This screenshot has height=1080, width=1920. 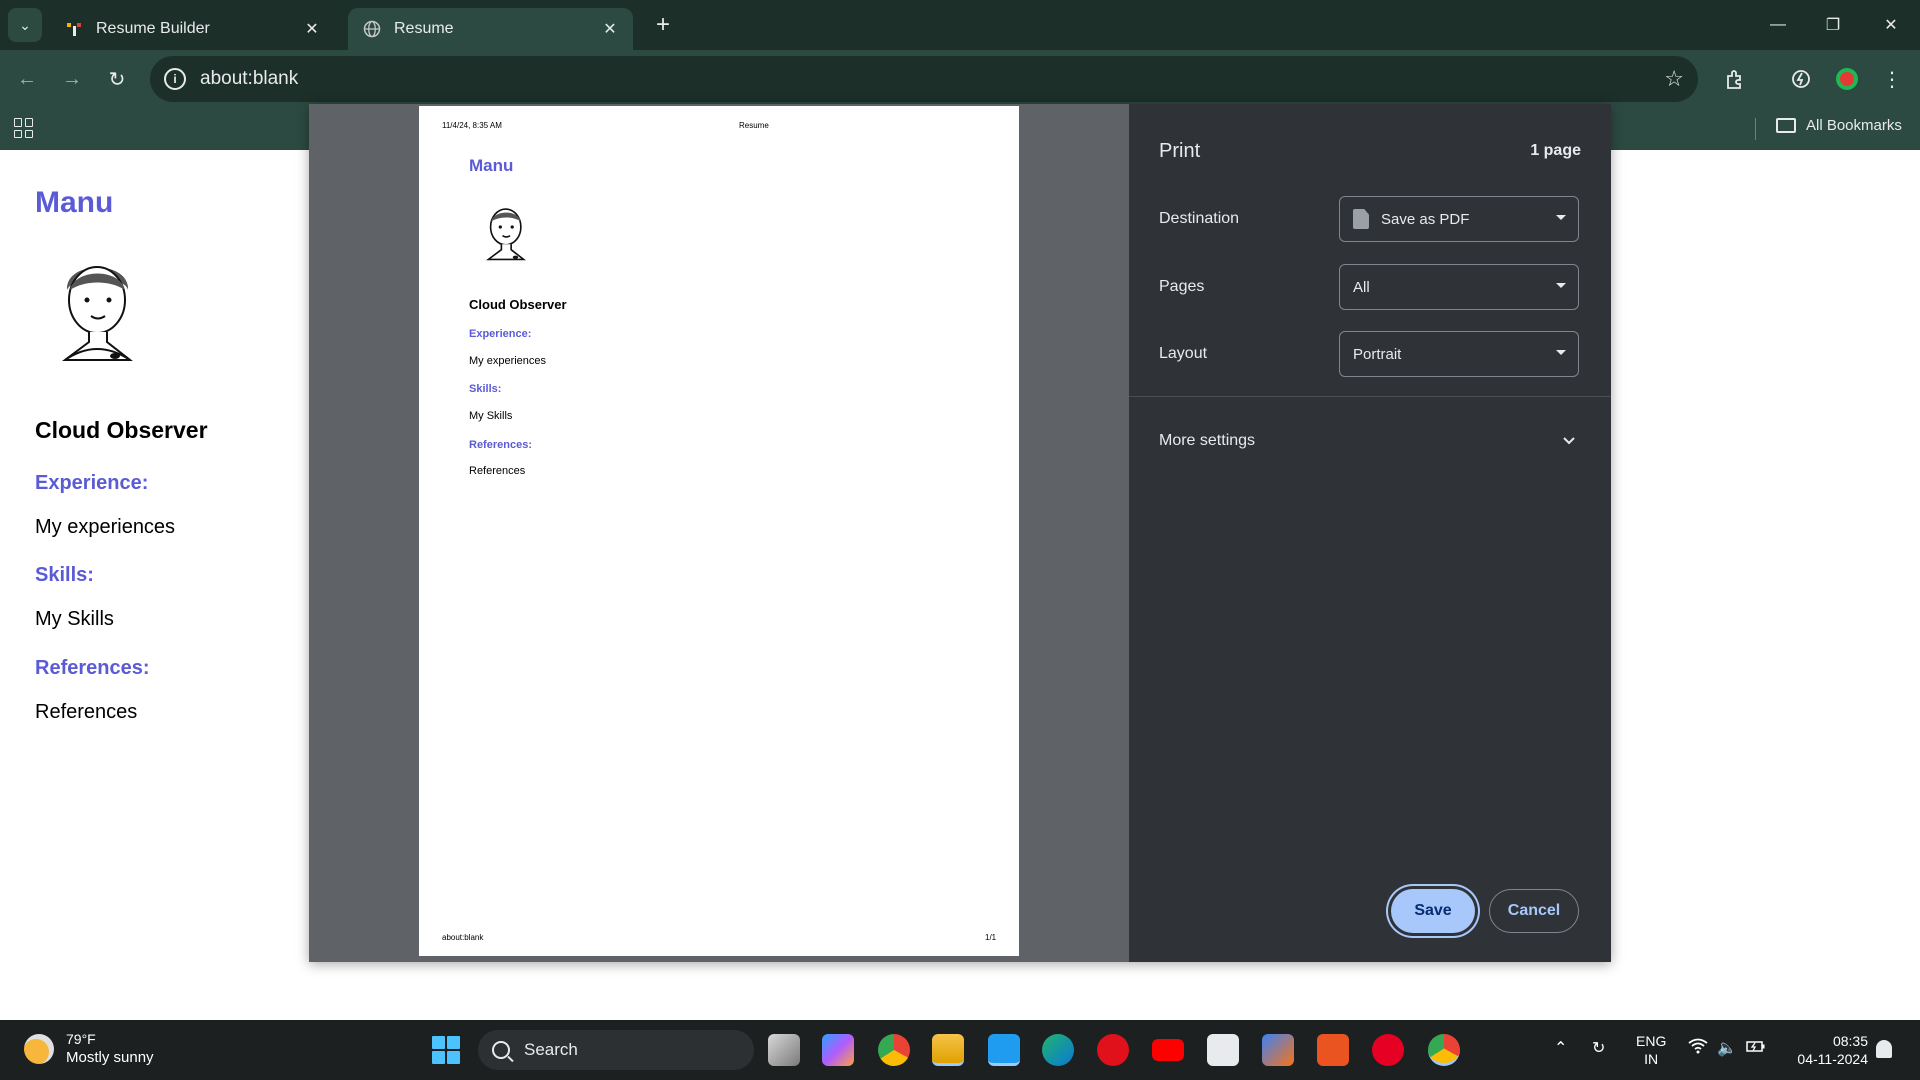 I want to click on battery-icon, so click(x=1756, y=1048).